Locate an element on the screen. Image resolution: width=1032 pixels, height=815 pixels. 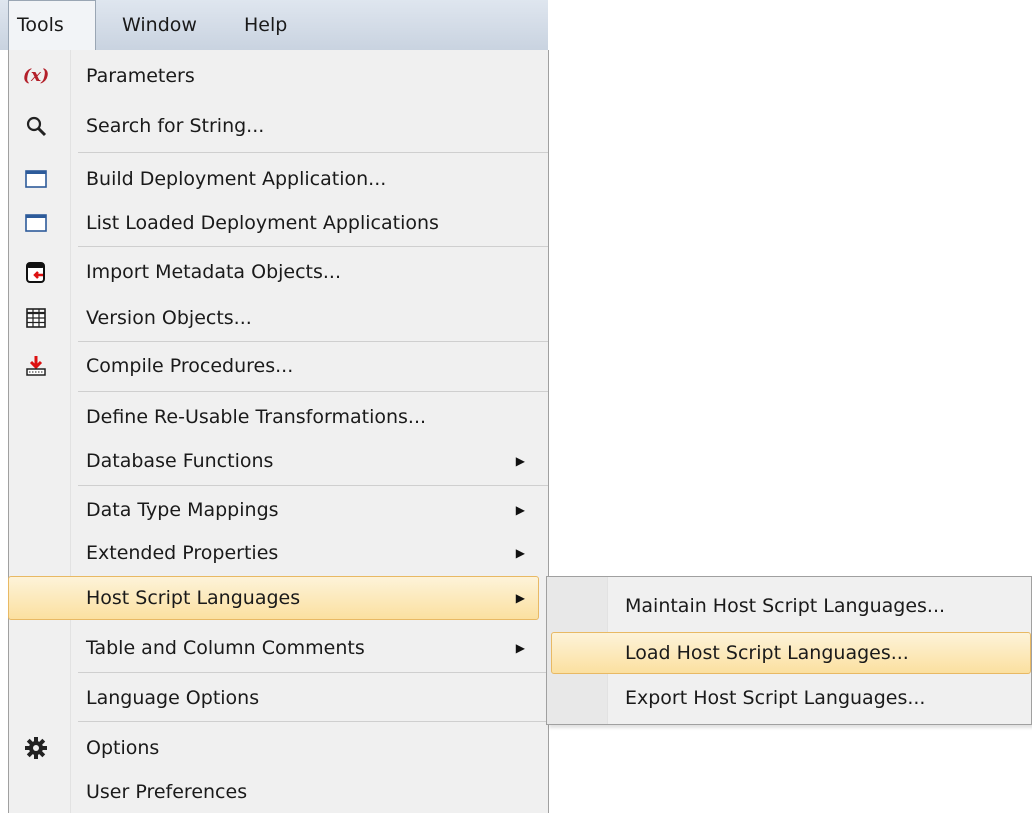
menu-item-parameters: (x) Parameters is located at coordinates (273, 76).